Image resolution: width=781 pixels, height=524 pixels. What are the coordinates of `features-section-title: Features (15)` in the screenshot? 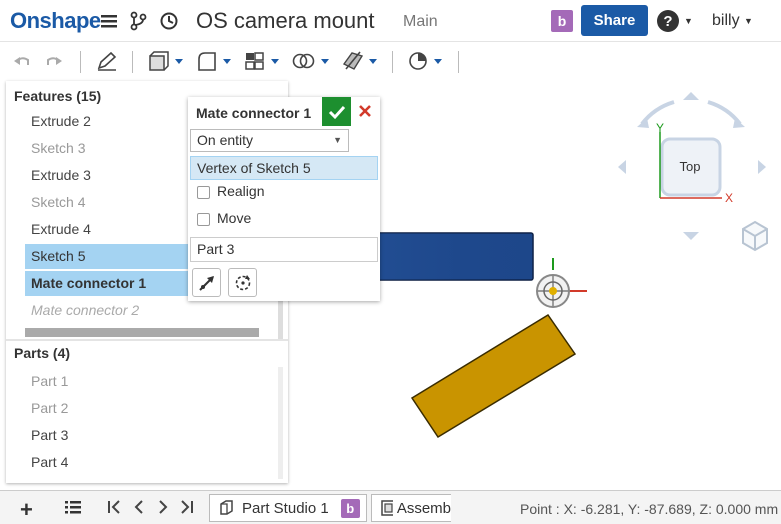 It's located at (57, 96).